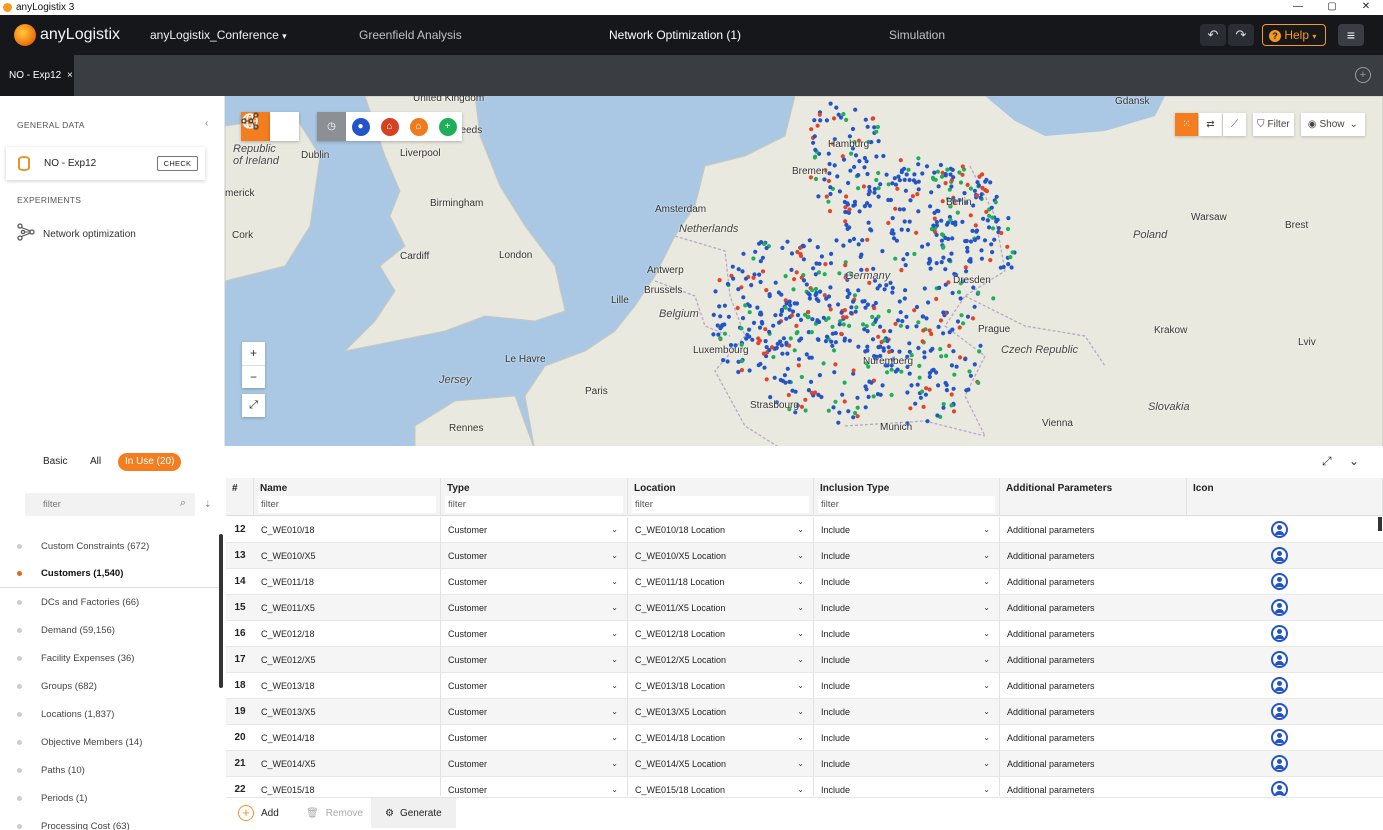 This screenshot has width=1383, height=830. Describe the element at coordinates (1354, 461) in the screenshot. I see `chevron-down-icon: ⌄` at that location.